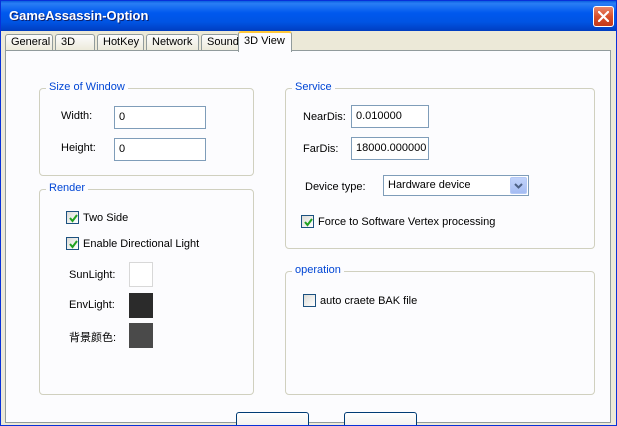 Image resolution: width=617 pixels, height=426 pixels. I want to click on background-color-label: 背景颜色:, so click(93, 338).